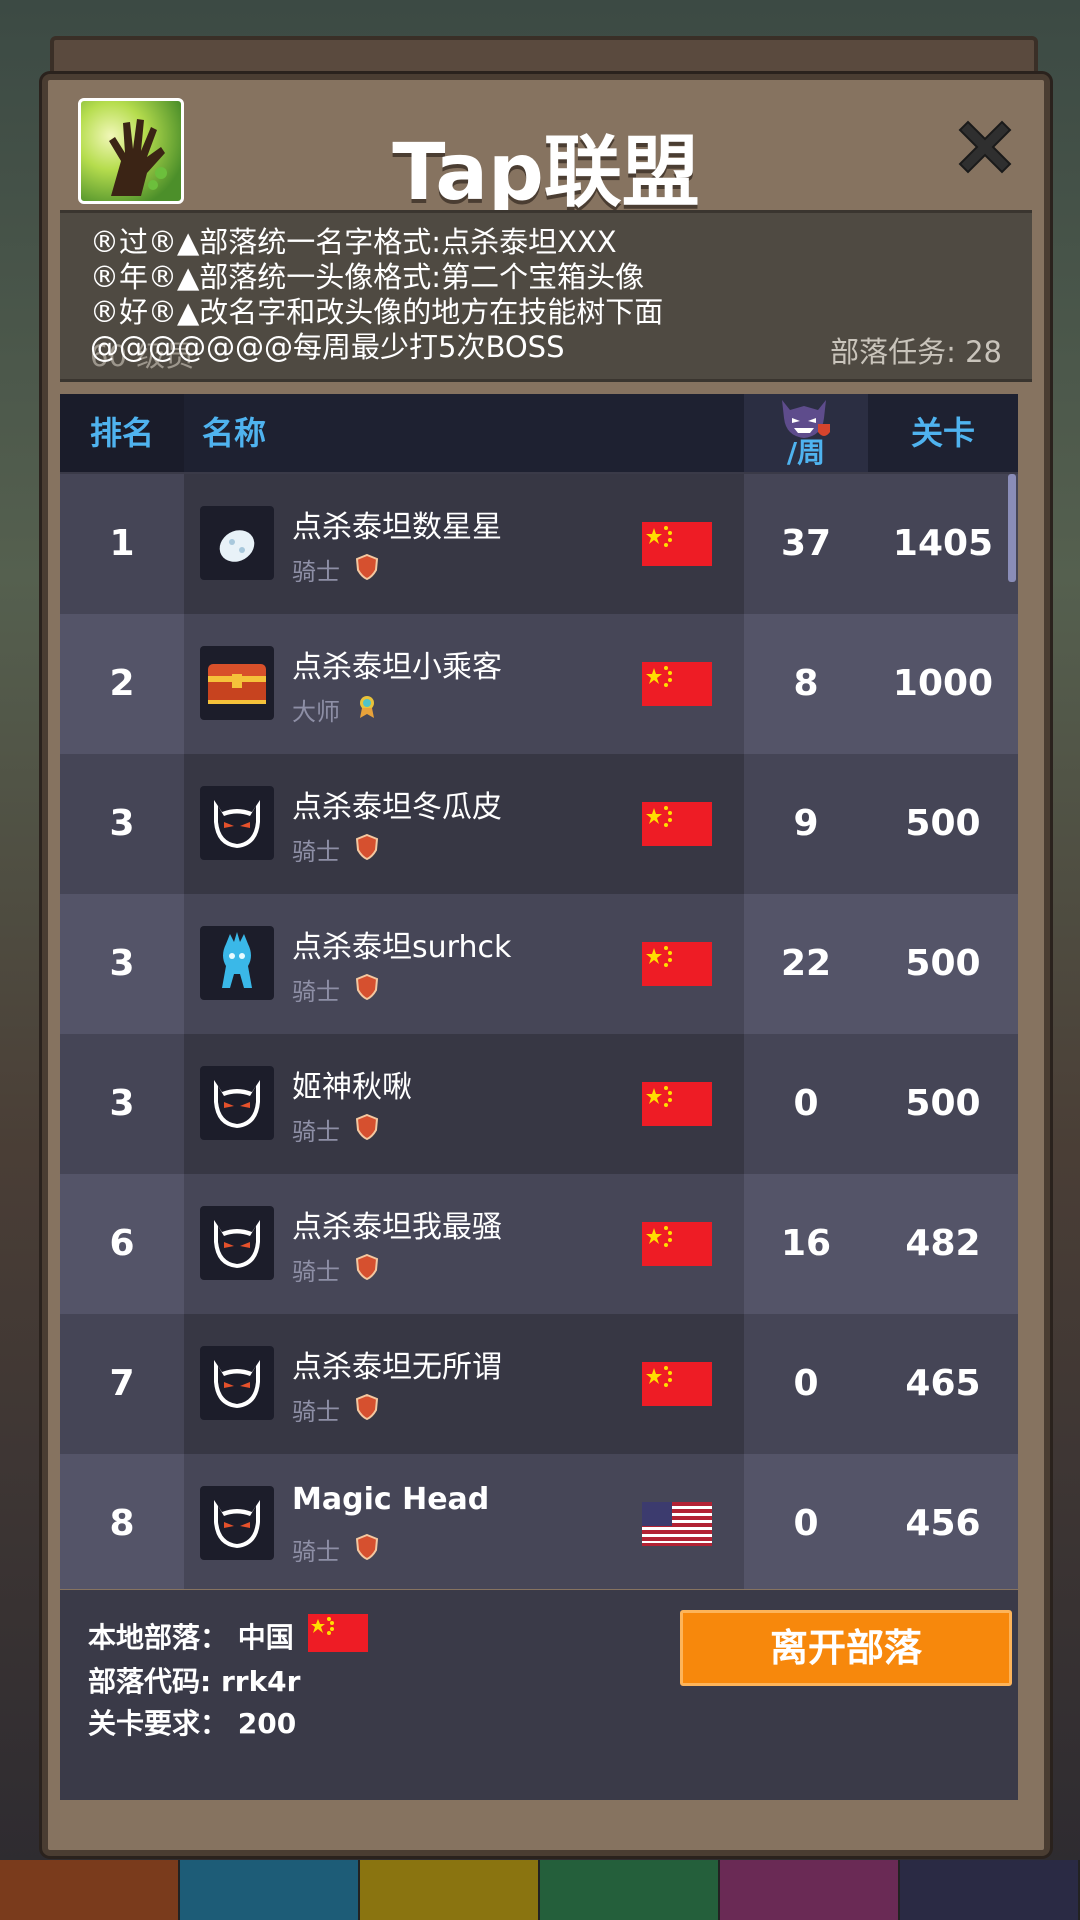 Image resolution: width=1080 pixels, height=1920 pixels. I want to click on clan-info-panel: 本地部落： 中国 部落代码: rrk4r 关卡要求： 200 离开部落, so click(539, 1695).